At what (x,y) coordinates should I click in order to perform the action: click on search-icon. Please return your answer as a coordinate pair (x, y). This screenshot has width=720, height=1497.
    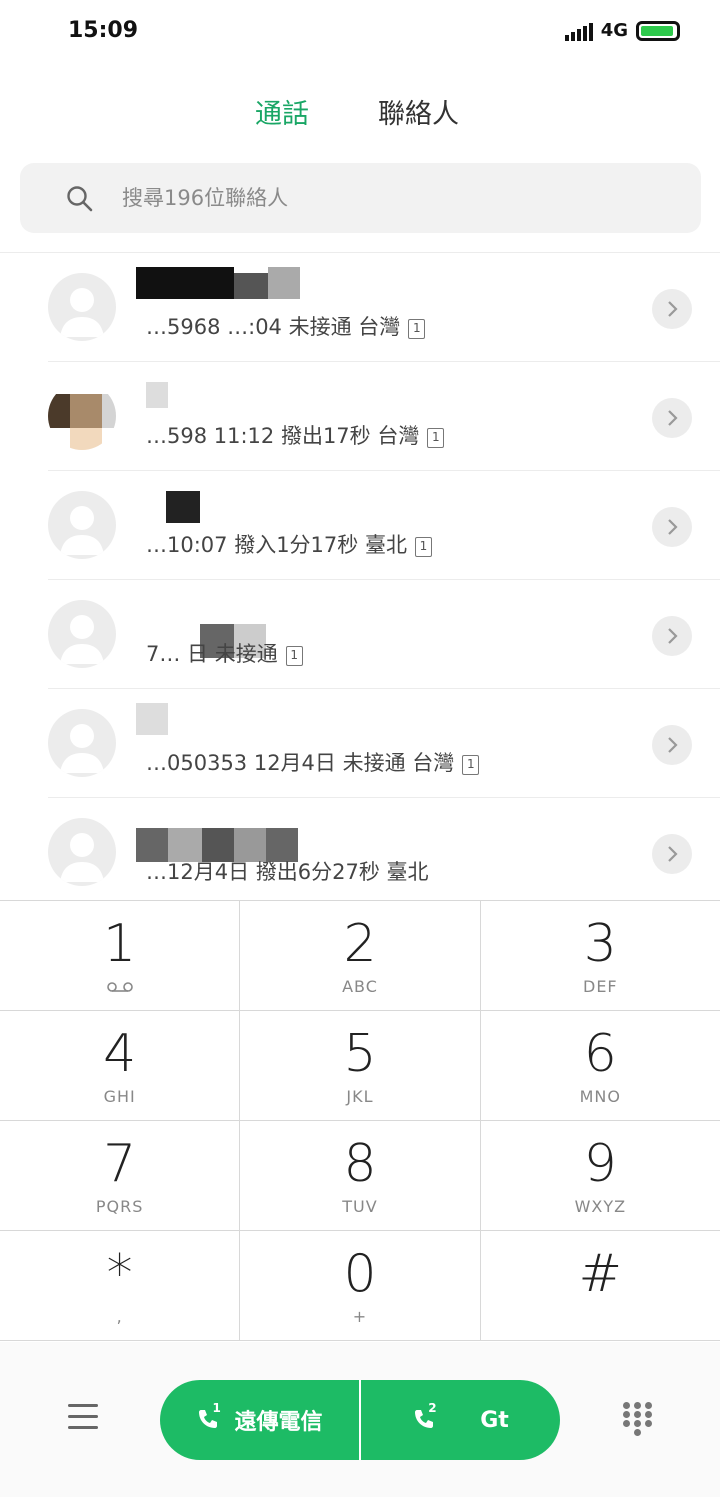
    Looking at the image, I should click on (80, 199).